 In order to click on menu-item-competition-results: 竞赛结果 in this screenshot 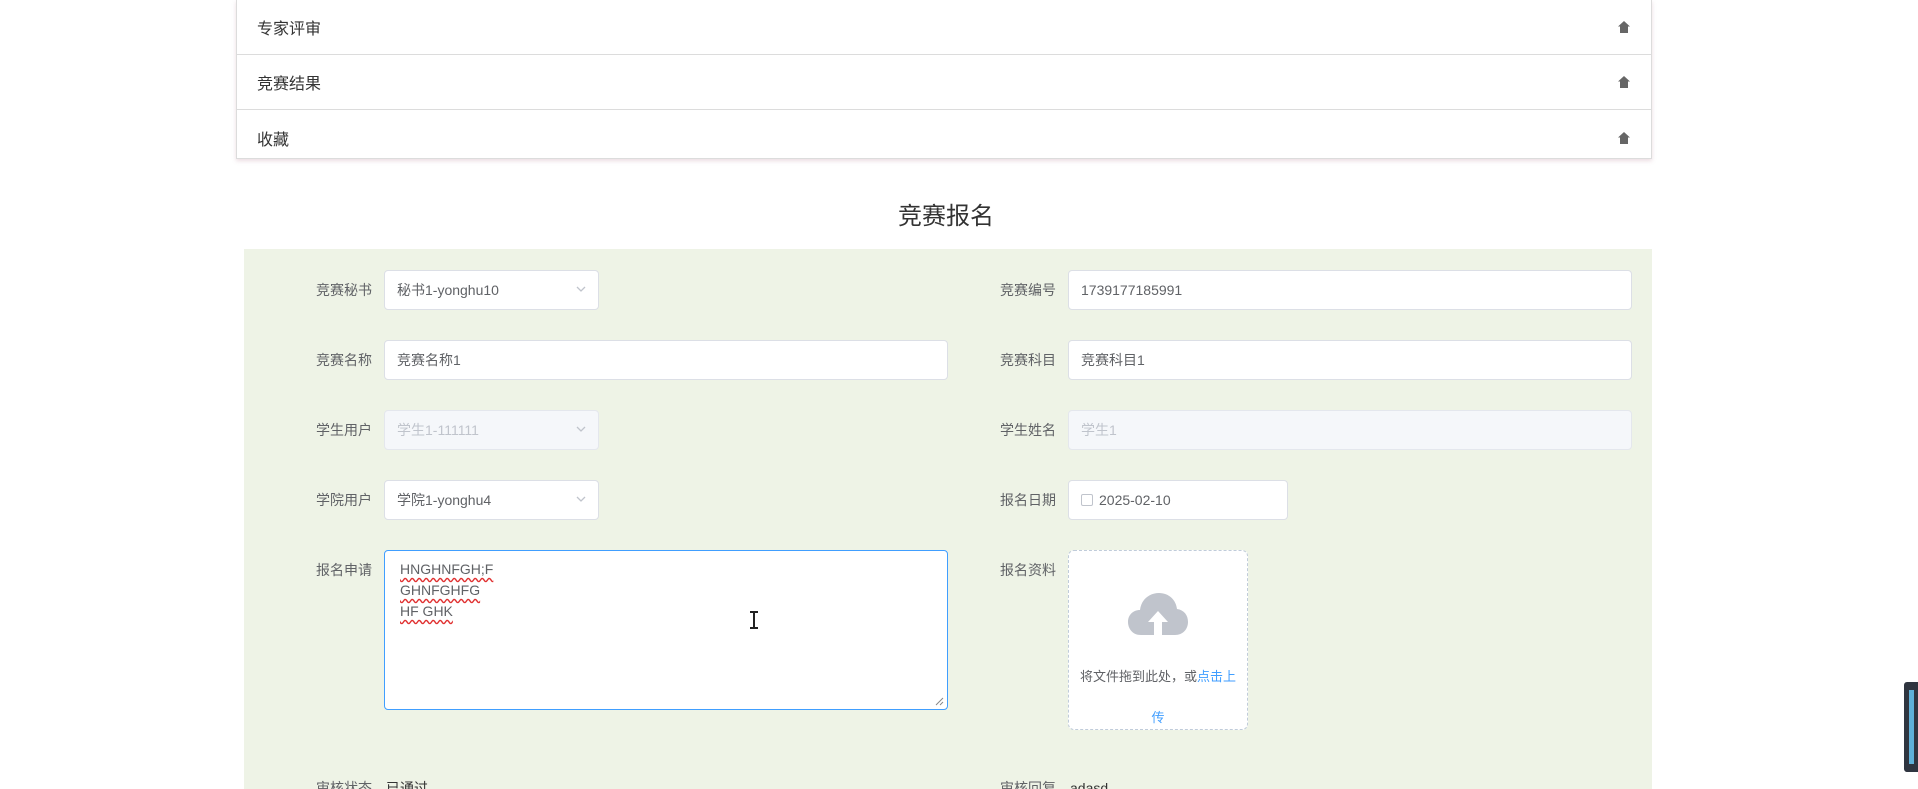, I will do `click(944, 82)`.